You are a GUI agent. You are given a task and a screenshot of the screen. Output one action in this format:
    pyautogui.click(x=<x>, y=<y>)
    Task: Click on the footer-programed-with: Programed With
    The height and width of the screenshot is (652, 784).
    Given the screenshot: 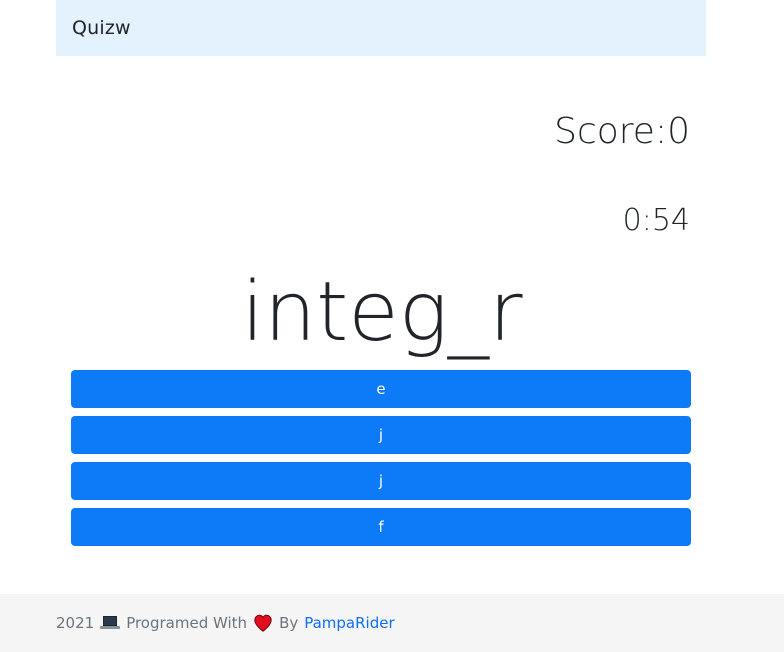 What is the action you would take?
    pyautogui.click(x=187, y=623)
    